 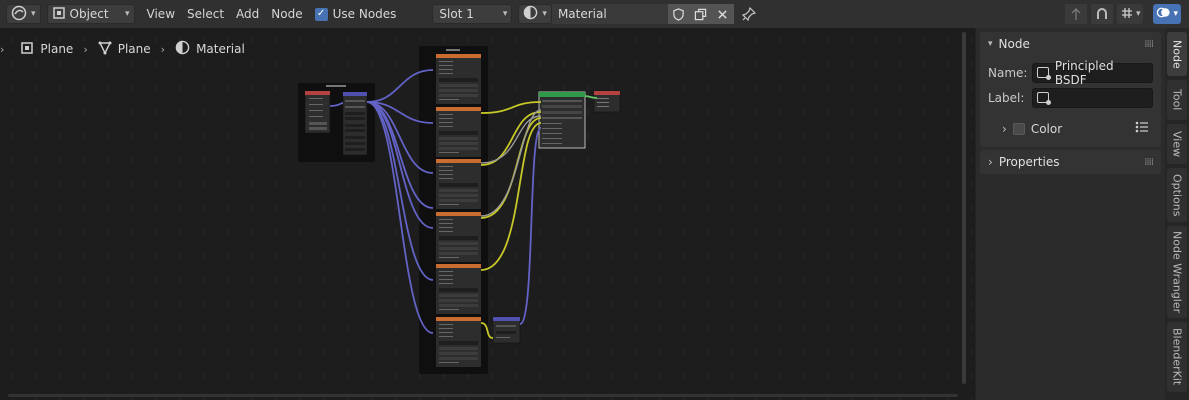 What do you see at coordinates (1142, 128) in the screenshot?
I see `list-menu-icon` at bounding box center [1142, 128].